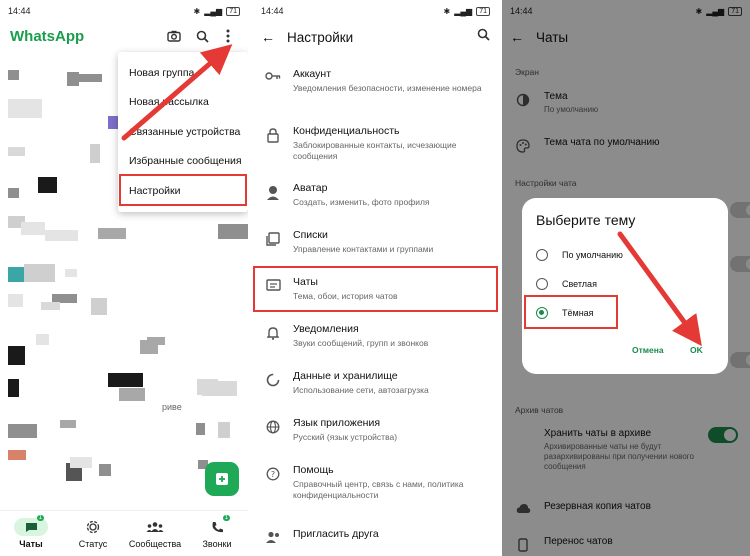 The image size is (750, 556). What do you see at coordinates (40, 518) in the screenshot?
I see `chats-badge: 1` at bounding box center [40, 518].